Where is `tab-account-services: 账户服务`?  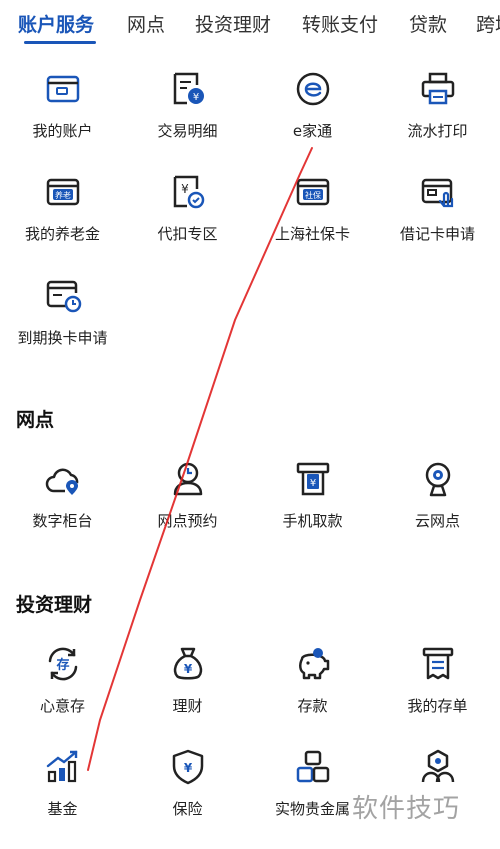
tab-account-services: 账户服务 is located at coordinates (56, 23).